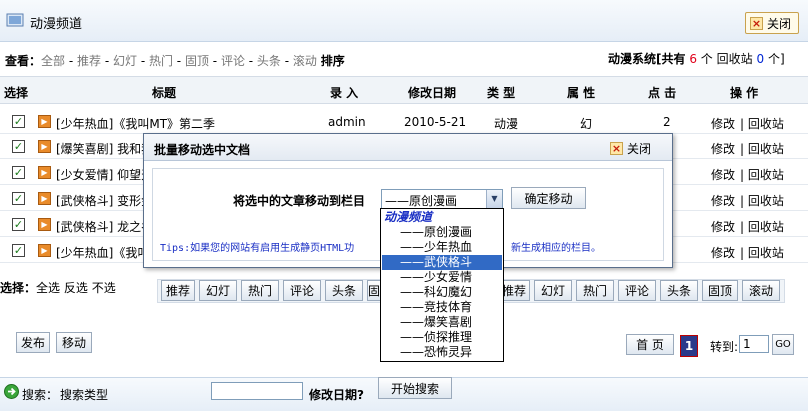 Image resolution: width=808 pixels, height=411 pixels. I want to click on dropdown-option: ——侦探推理, so click(442, 337).